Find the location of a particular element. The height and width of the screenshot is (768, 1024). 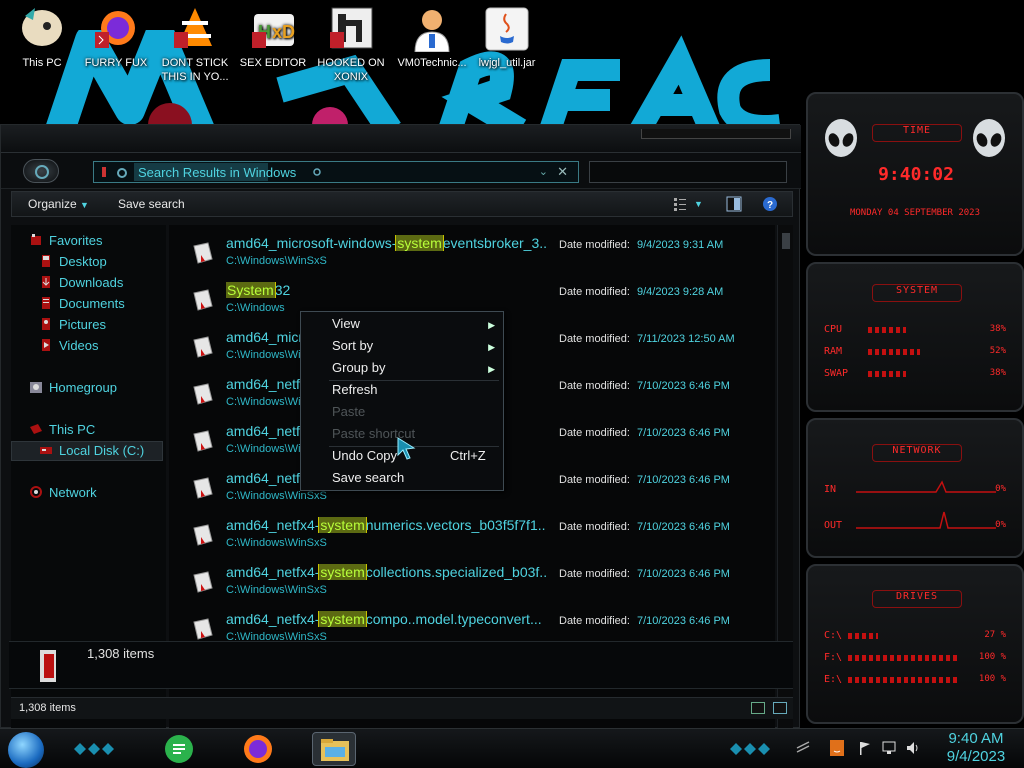

nav-item-videos: Videos is located at coordinates (69, 348).